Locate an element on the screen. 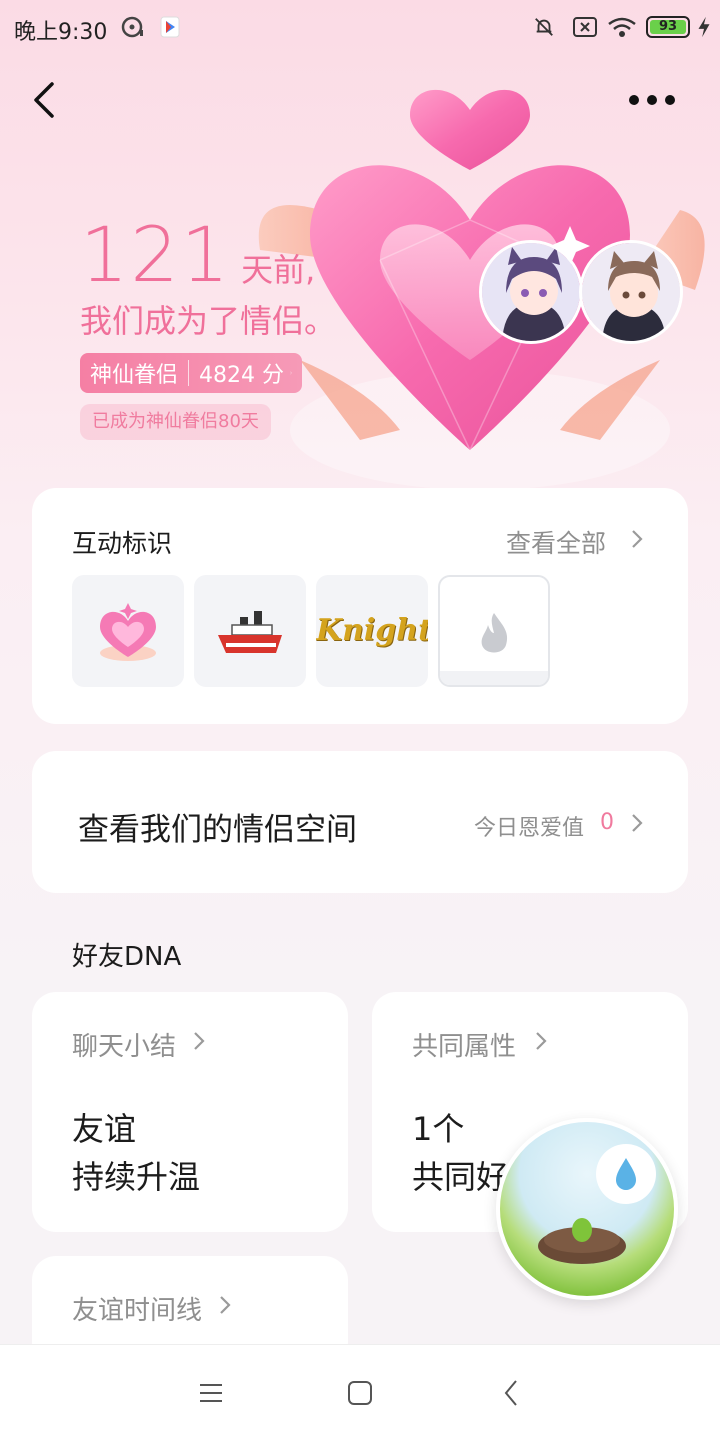 This screenshot has height=1440, width=720. badge-ship is located at coordinates (250, 631).